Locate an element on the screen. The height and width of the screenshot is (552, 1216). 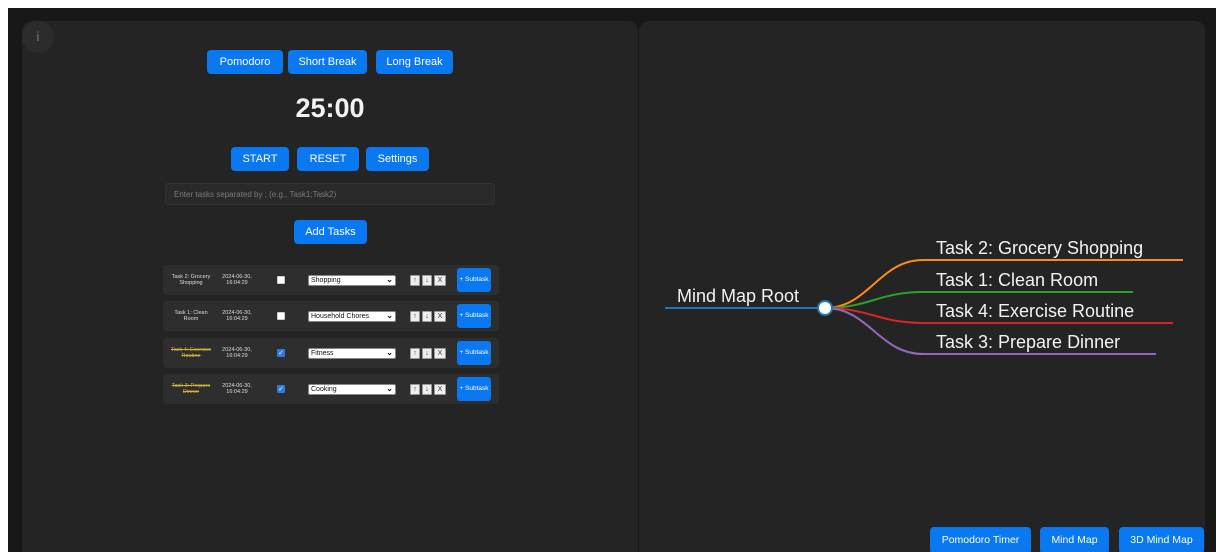
category-select: Shopping ⌄ is located at coordinates (352, 280).